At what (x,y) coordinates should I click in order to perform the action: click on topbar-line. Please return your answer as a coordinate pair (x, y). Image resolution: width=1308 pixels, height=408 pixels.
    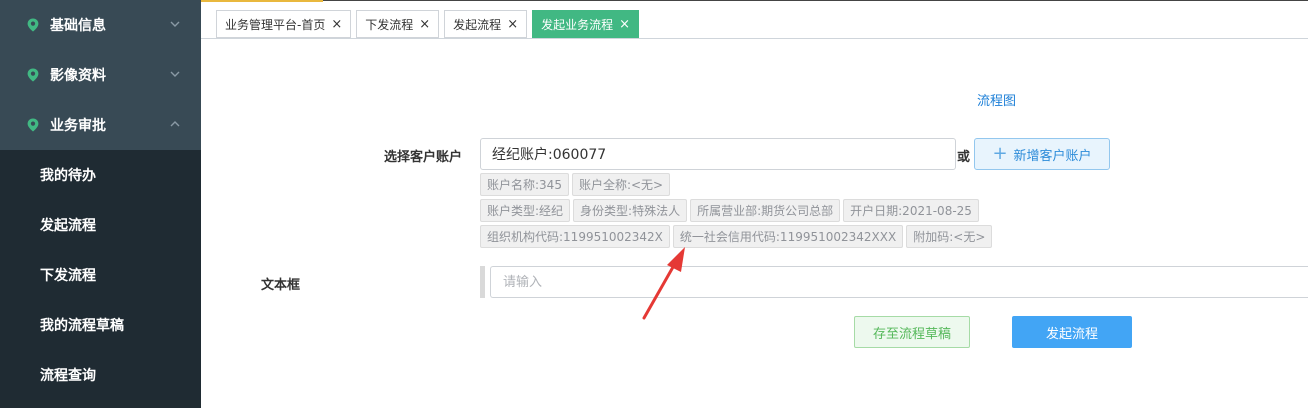
    Looking at the image, I should click on (815, 0).